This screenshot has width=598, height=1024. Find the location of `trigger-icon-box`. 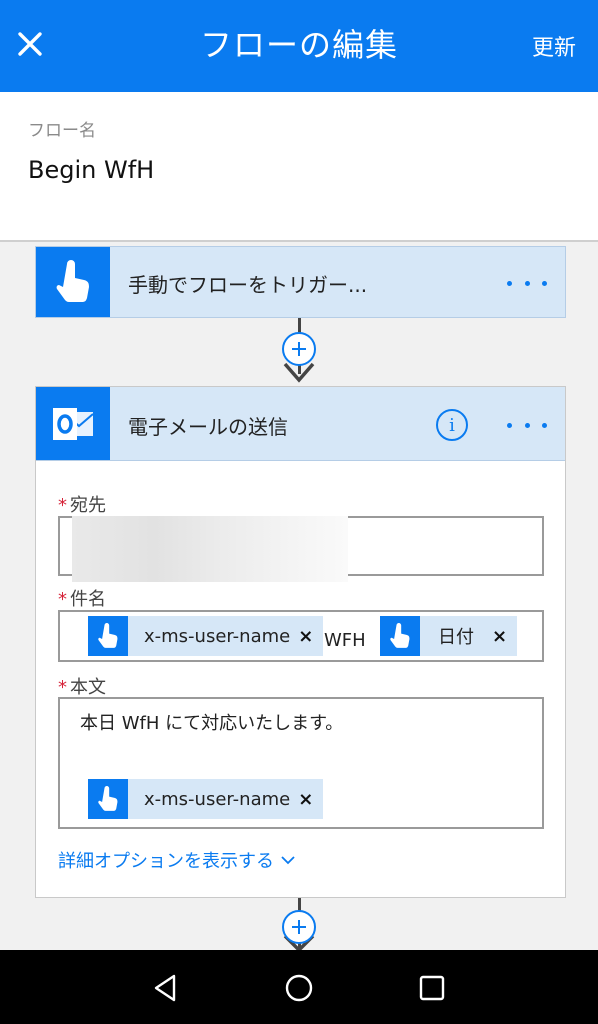

trigger-icon-box is located at coordinates (73, 282).